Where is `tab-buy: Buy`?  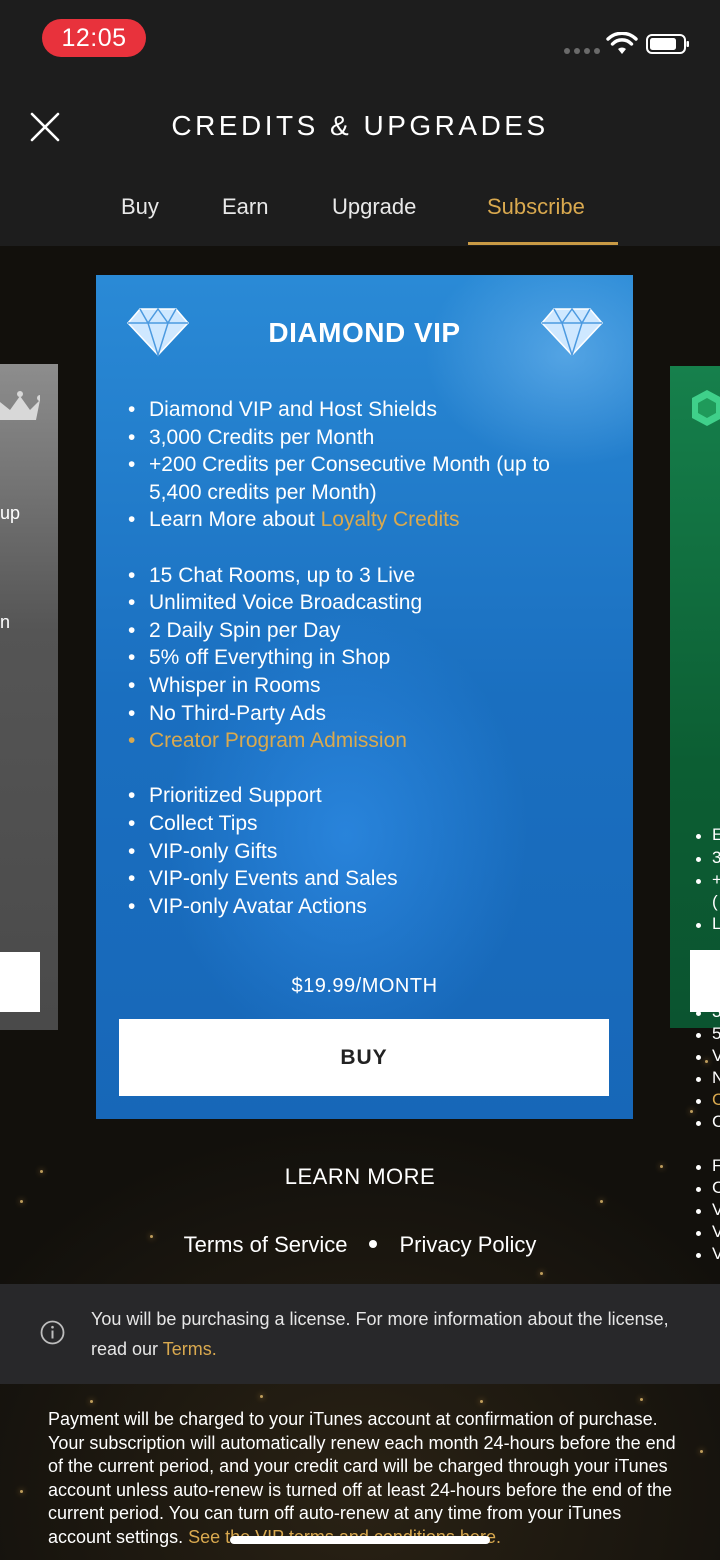 tab-buy: Buy is located at coordinates (140, 207).